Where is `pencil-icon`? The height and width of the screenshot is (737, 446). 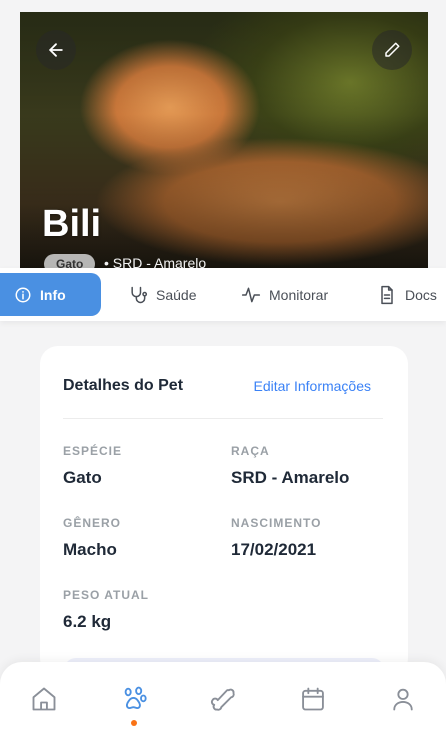
pencil-icon is located at coordinates (392, 49).